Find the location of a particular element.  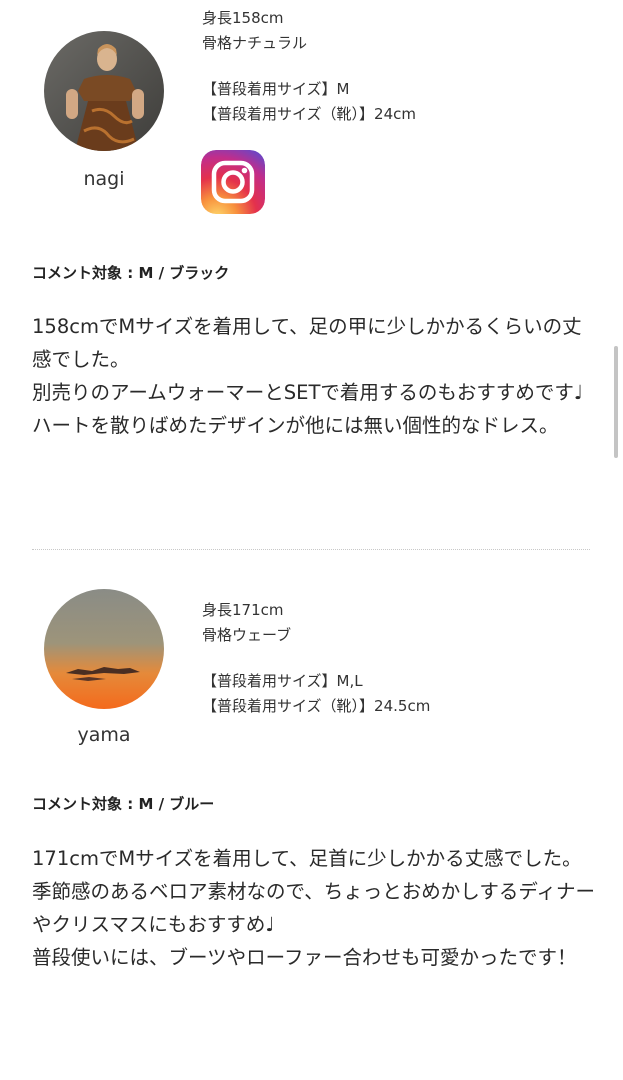

comment-target: コメント対象 : M / ブラック is located at coordinates (131, 273).